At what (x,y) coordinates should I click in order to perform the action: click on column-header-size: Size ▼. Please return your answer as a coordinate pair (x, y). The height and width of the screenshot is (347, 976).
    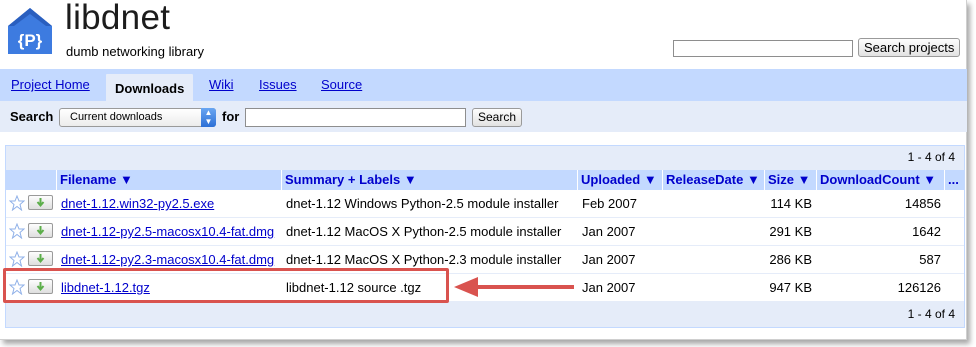
    Looking at the image, I should click on (791, 180).